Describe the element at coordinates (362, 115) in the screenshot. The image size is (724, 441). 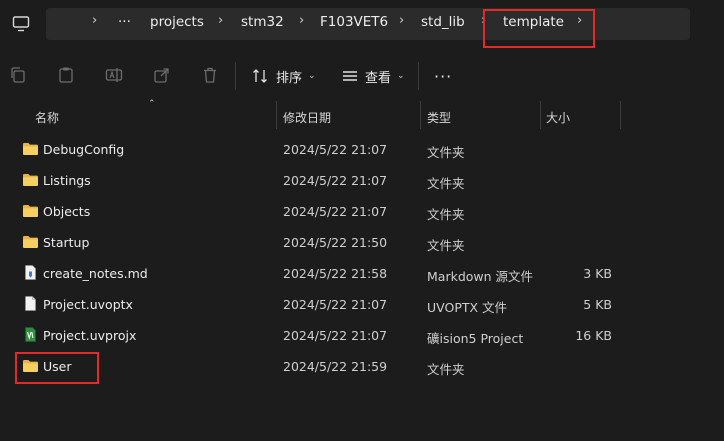
I see `column-header-row: ⌃ 名称 修改日期 类型 大小` at that location.